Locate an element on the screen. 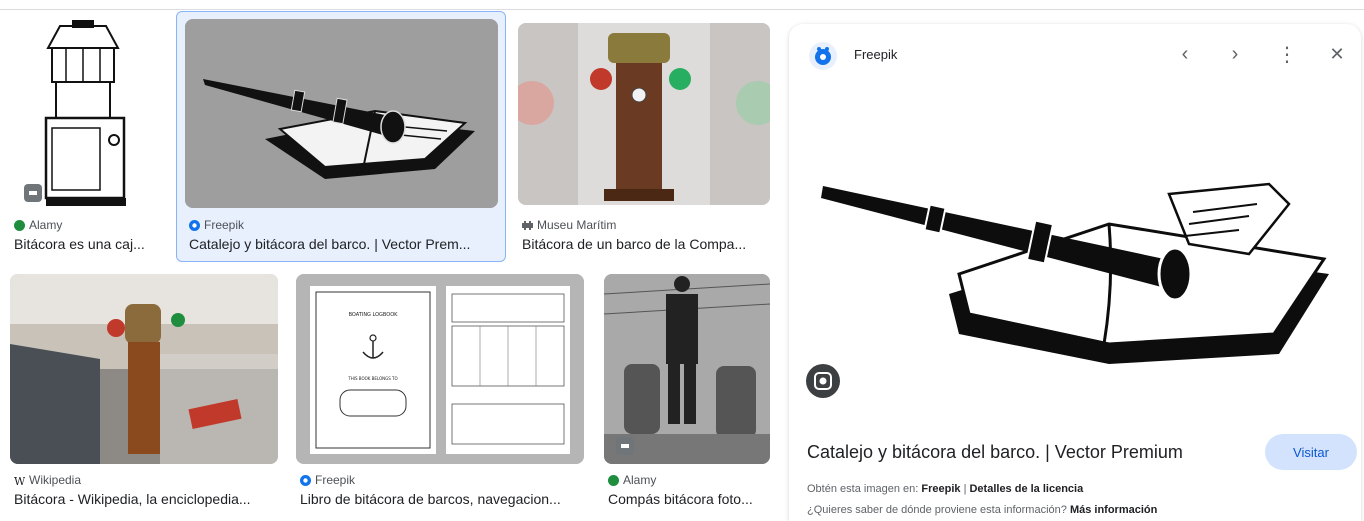 The height and width of the screenshot is (521, 1364). previous-chevron-icon: ‹ is located at coordinates (1185, 54).